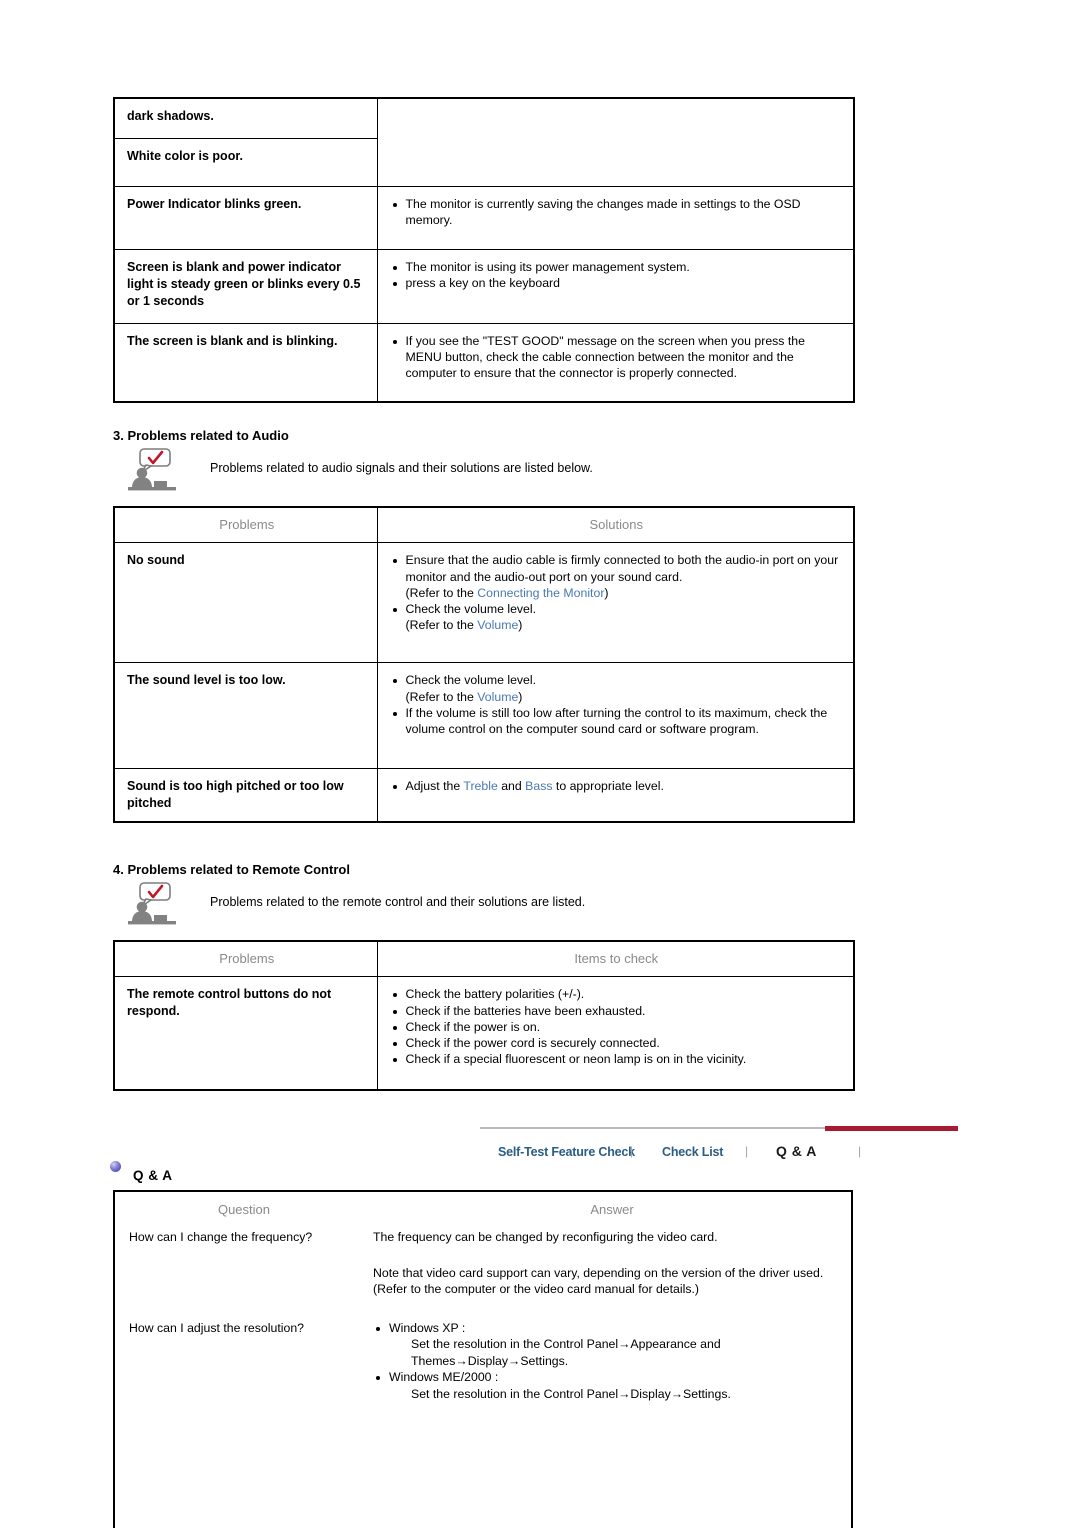 The width and height of the screenshot is (1080, 1528). I want to click on solution-list-2: Check the volume level., so click(617, 609).